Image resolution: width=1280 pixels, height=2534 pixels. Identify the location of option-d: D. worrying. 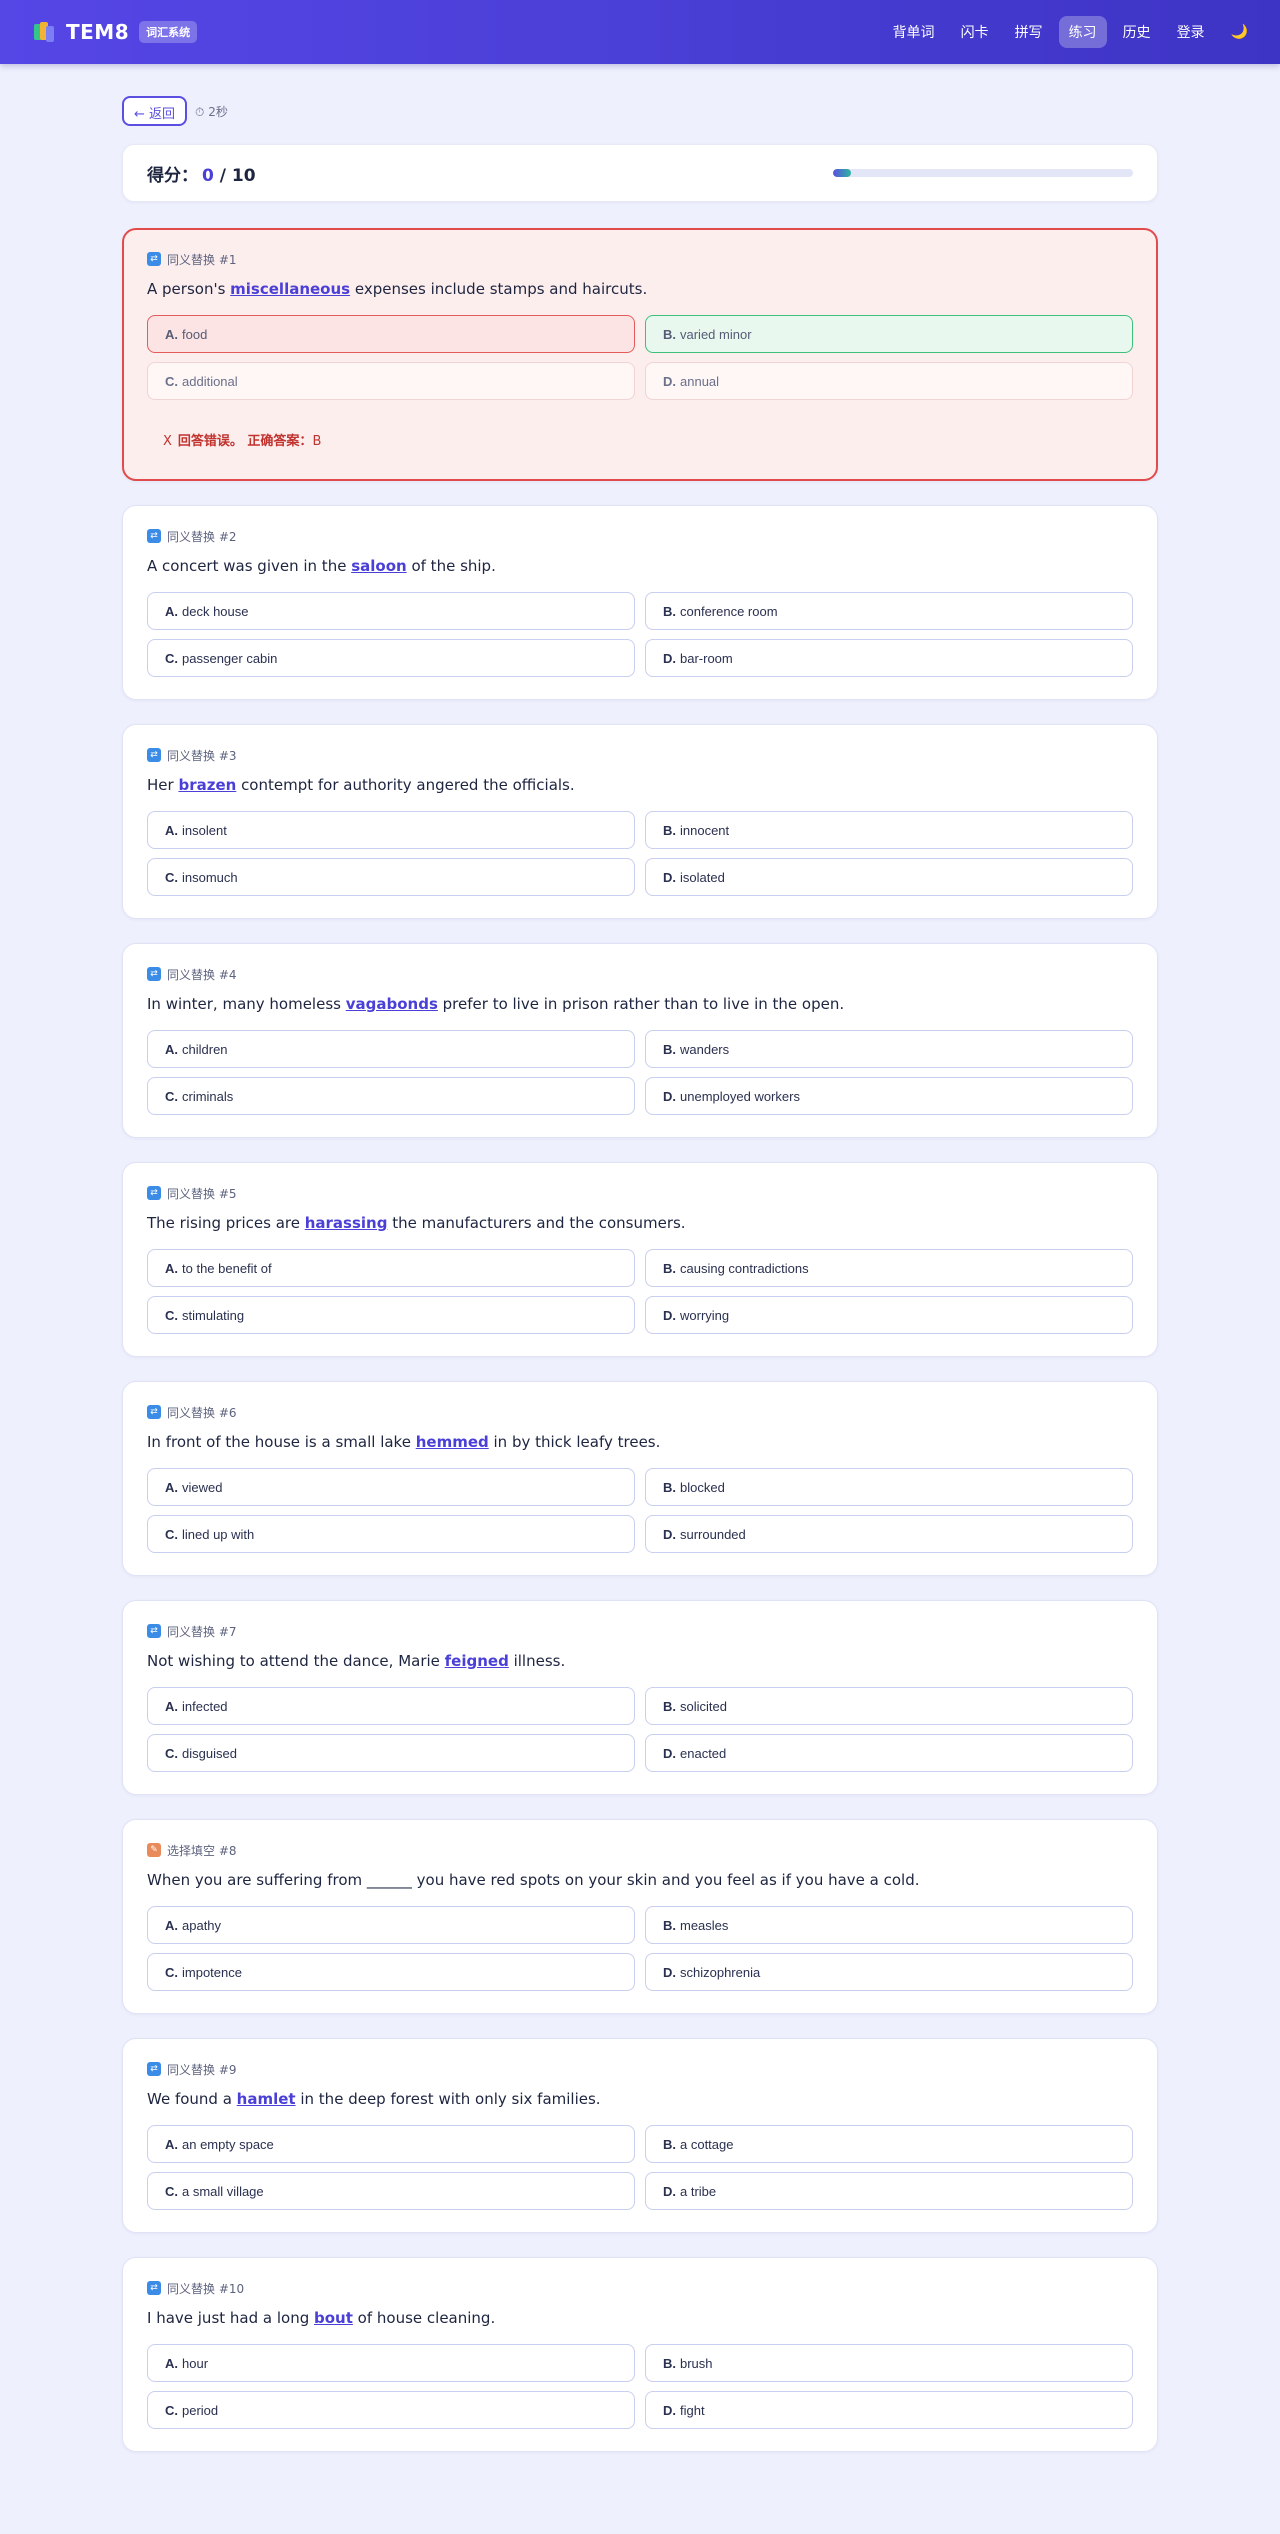
(889, 1315).